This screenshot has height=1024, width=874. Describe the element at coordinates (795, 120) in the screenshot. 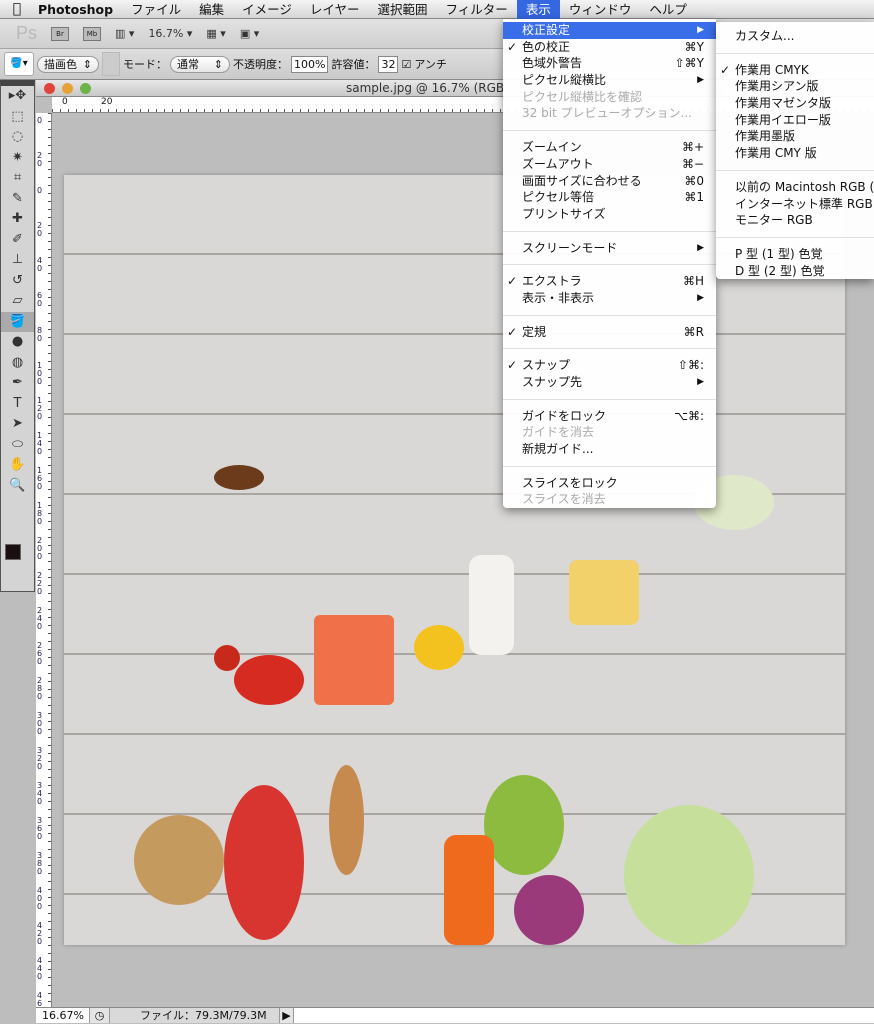

I see `menu-item: 作業用イエロー版` at that location.